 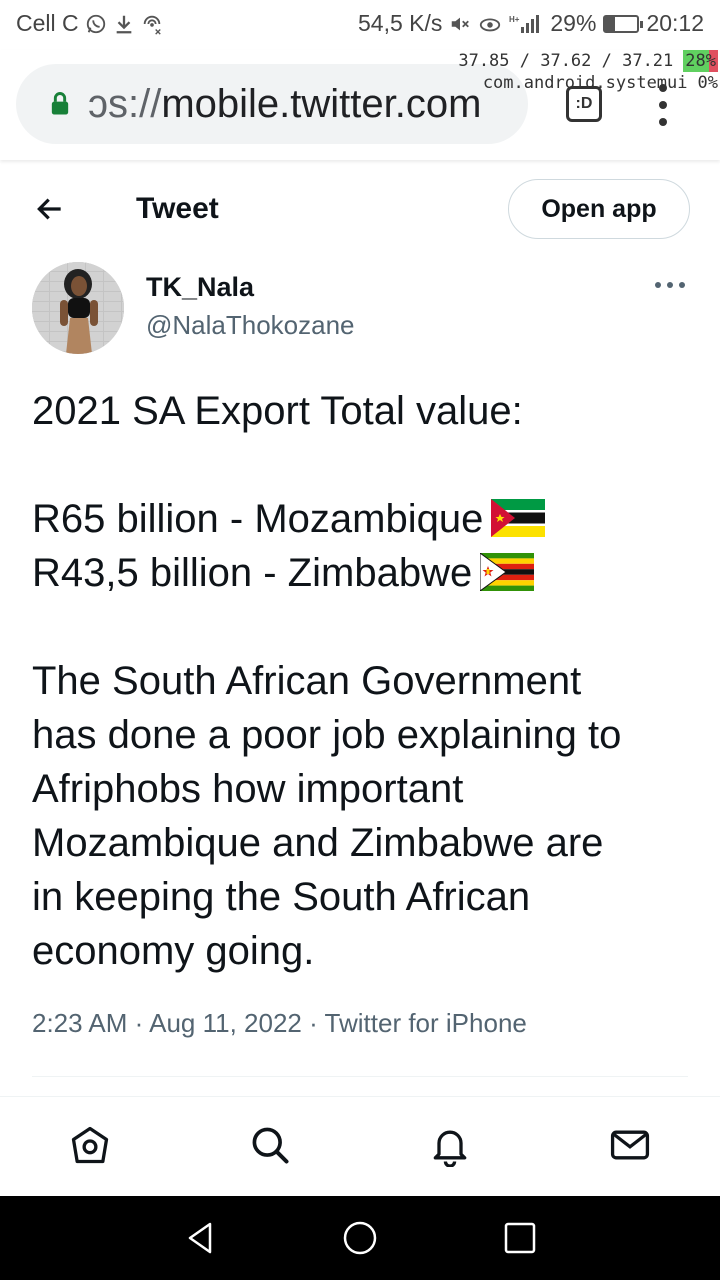 What do you see at coordinates (623, 23) in the screenshot?
I see `battery-icon` at bounding box center [623, 23].